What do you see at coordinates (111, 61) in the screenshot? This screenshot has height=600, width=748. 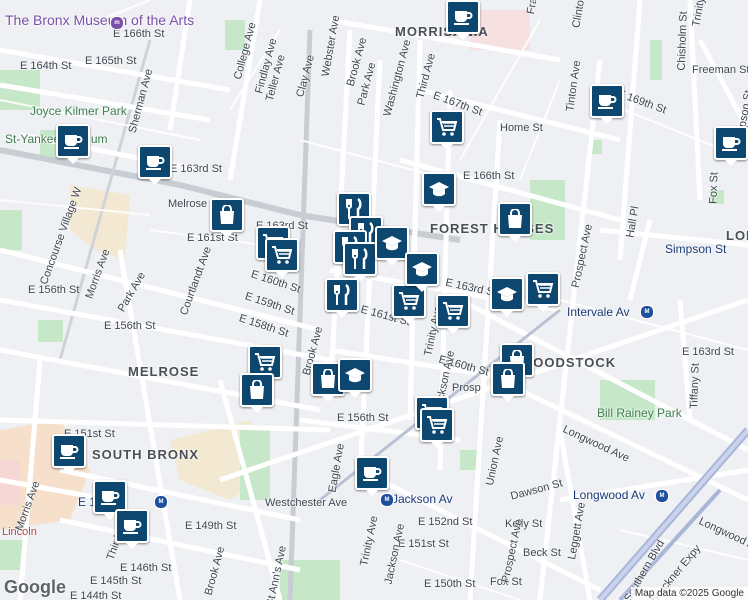 I see `street-label: E 165th St` at bounding box center [111, 61].